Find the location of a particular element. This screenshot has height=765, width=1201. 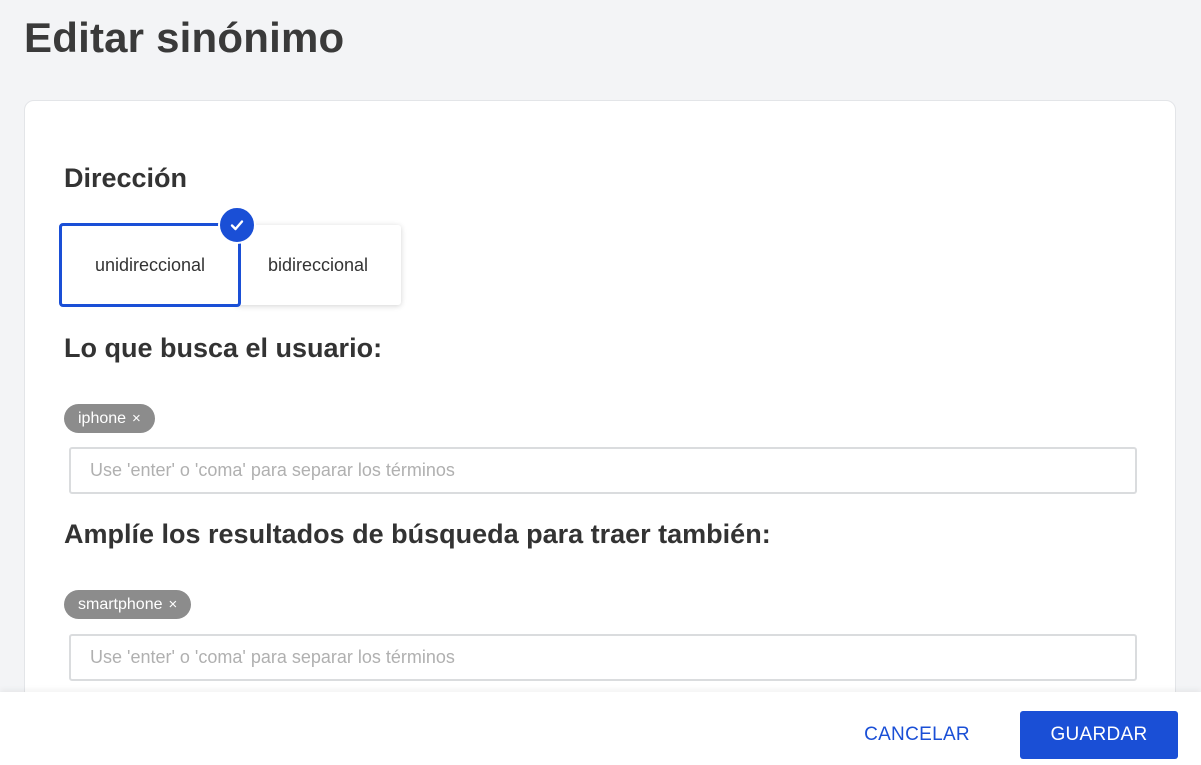

save-button: GUARDAR is located at coordinates (1099, 735).